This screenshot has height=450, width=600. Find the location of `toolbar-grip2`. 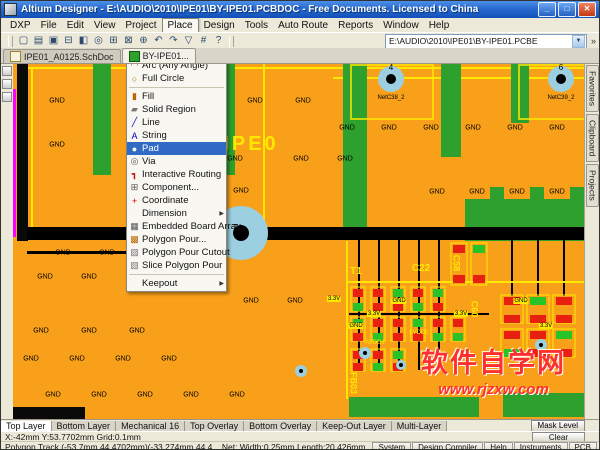

toolbar-grip2 is located at coordinates (231, 41).